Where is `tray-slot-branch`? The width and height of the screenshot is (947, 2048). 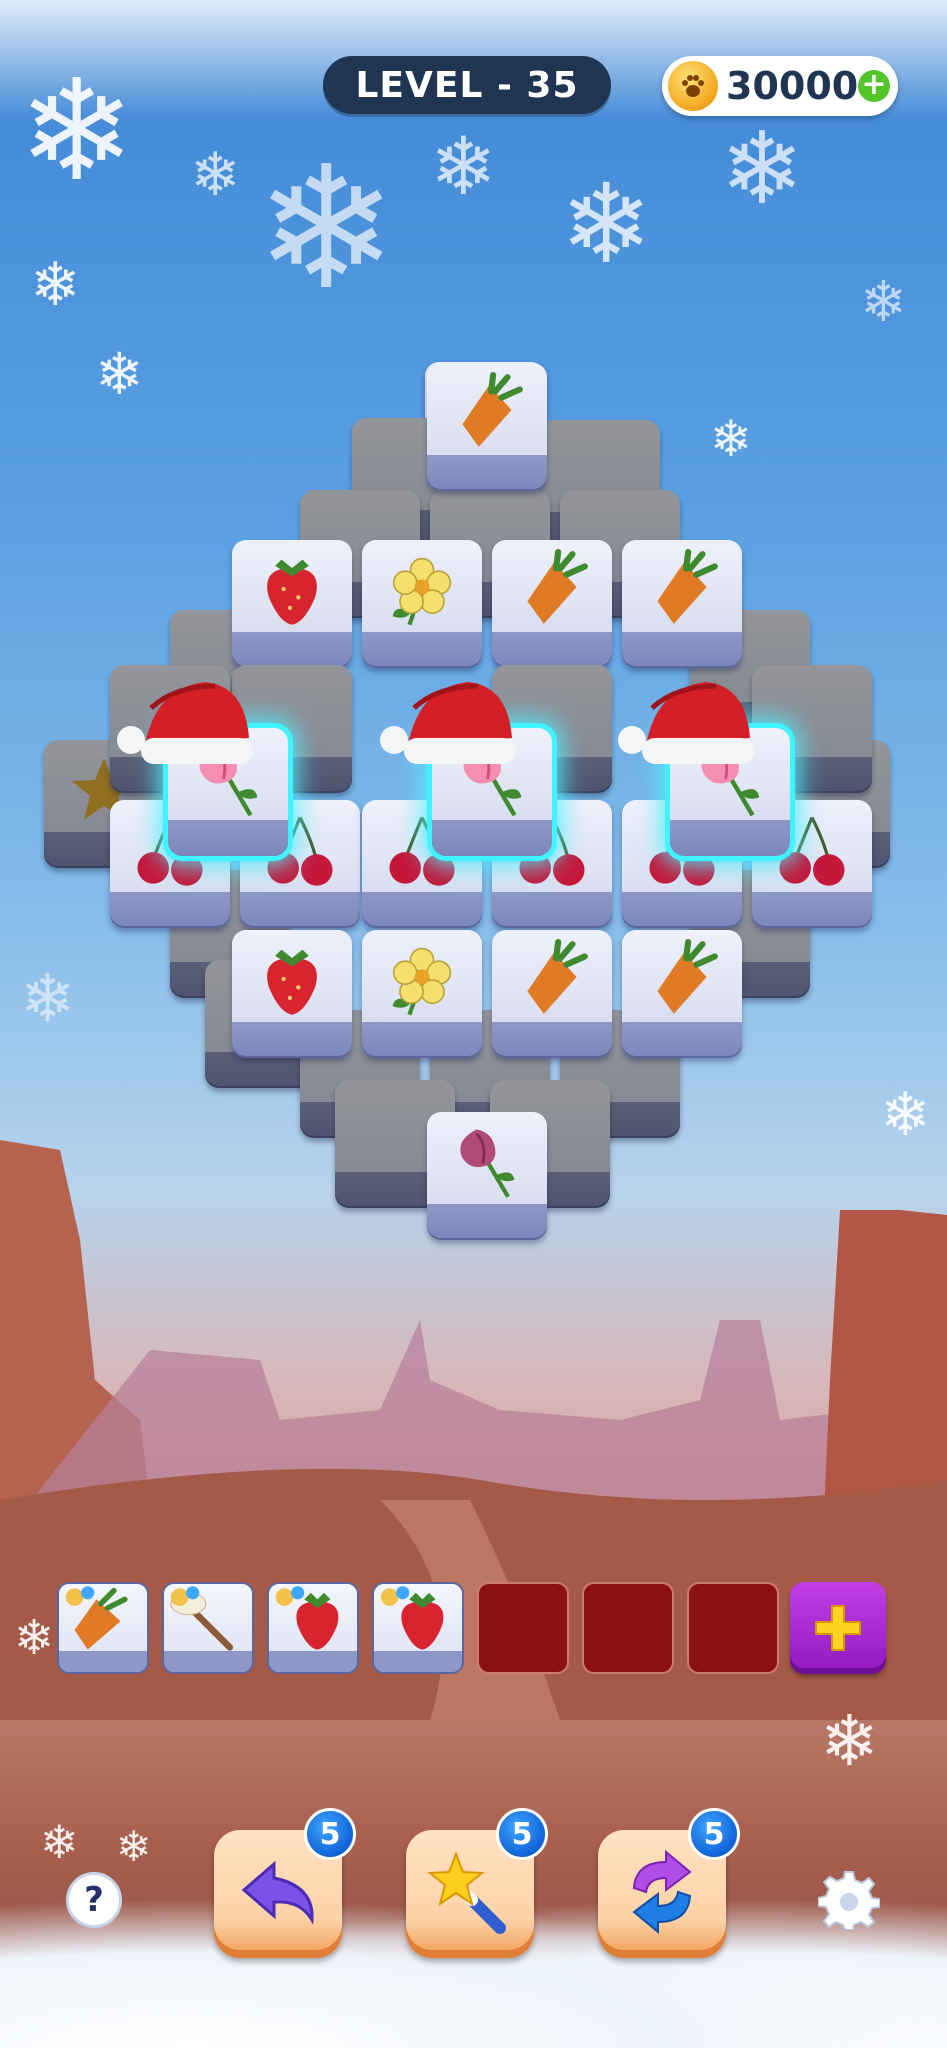
tray-slot-branch is located at coordinates (208, 1628).